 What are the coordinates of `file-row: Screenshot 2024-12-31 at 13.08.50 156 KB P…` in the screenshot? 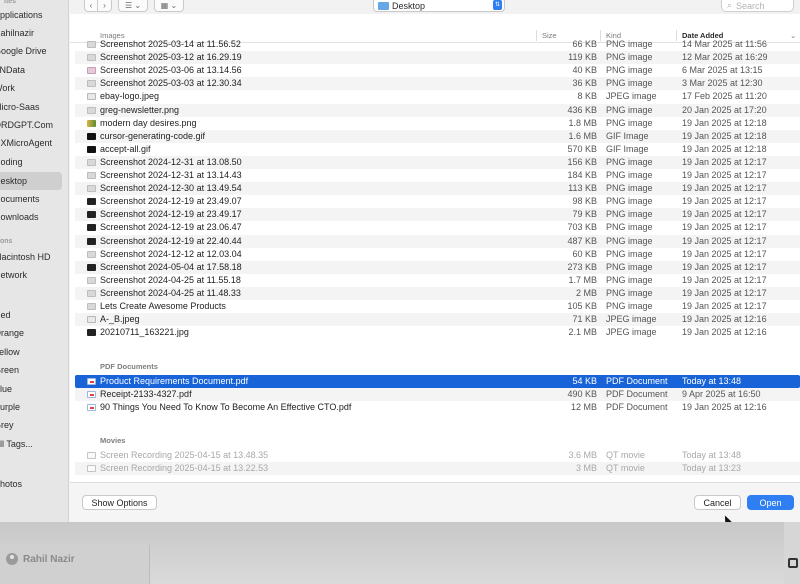 It's located at (437, 162).